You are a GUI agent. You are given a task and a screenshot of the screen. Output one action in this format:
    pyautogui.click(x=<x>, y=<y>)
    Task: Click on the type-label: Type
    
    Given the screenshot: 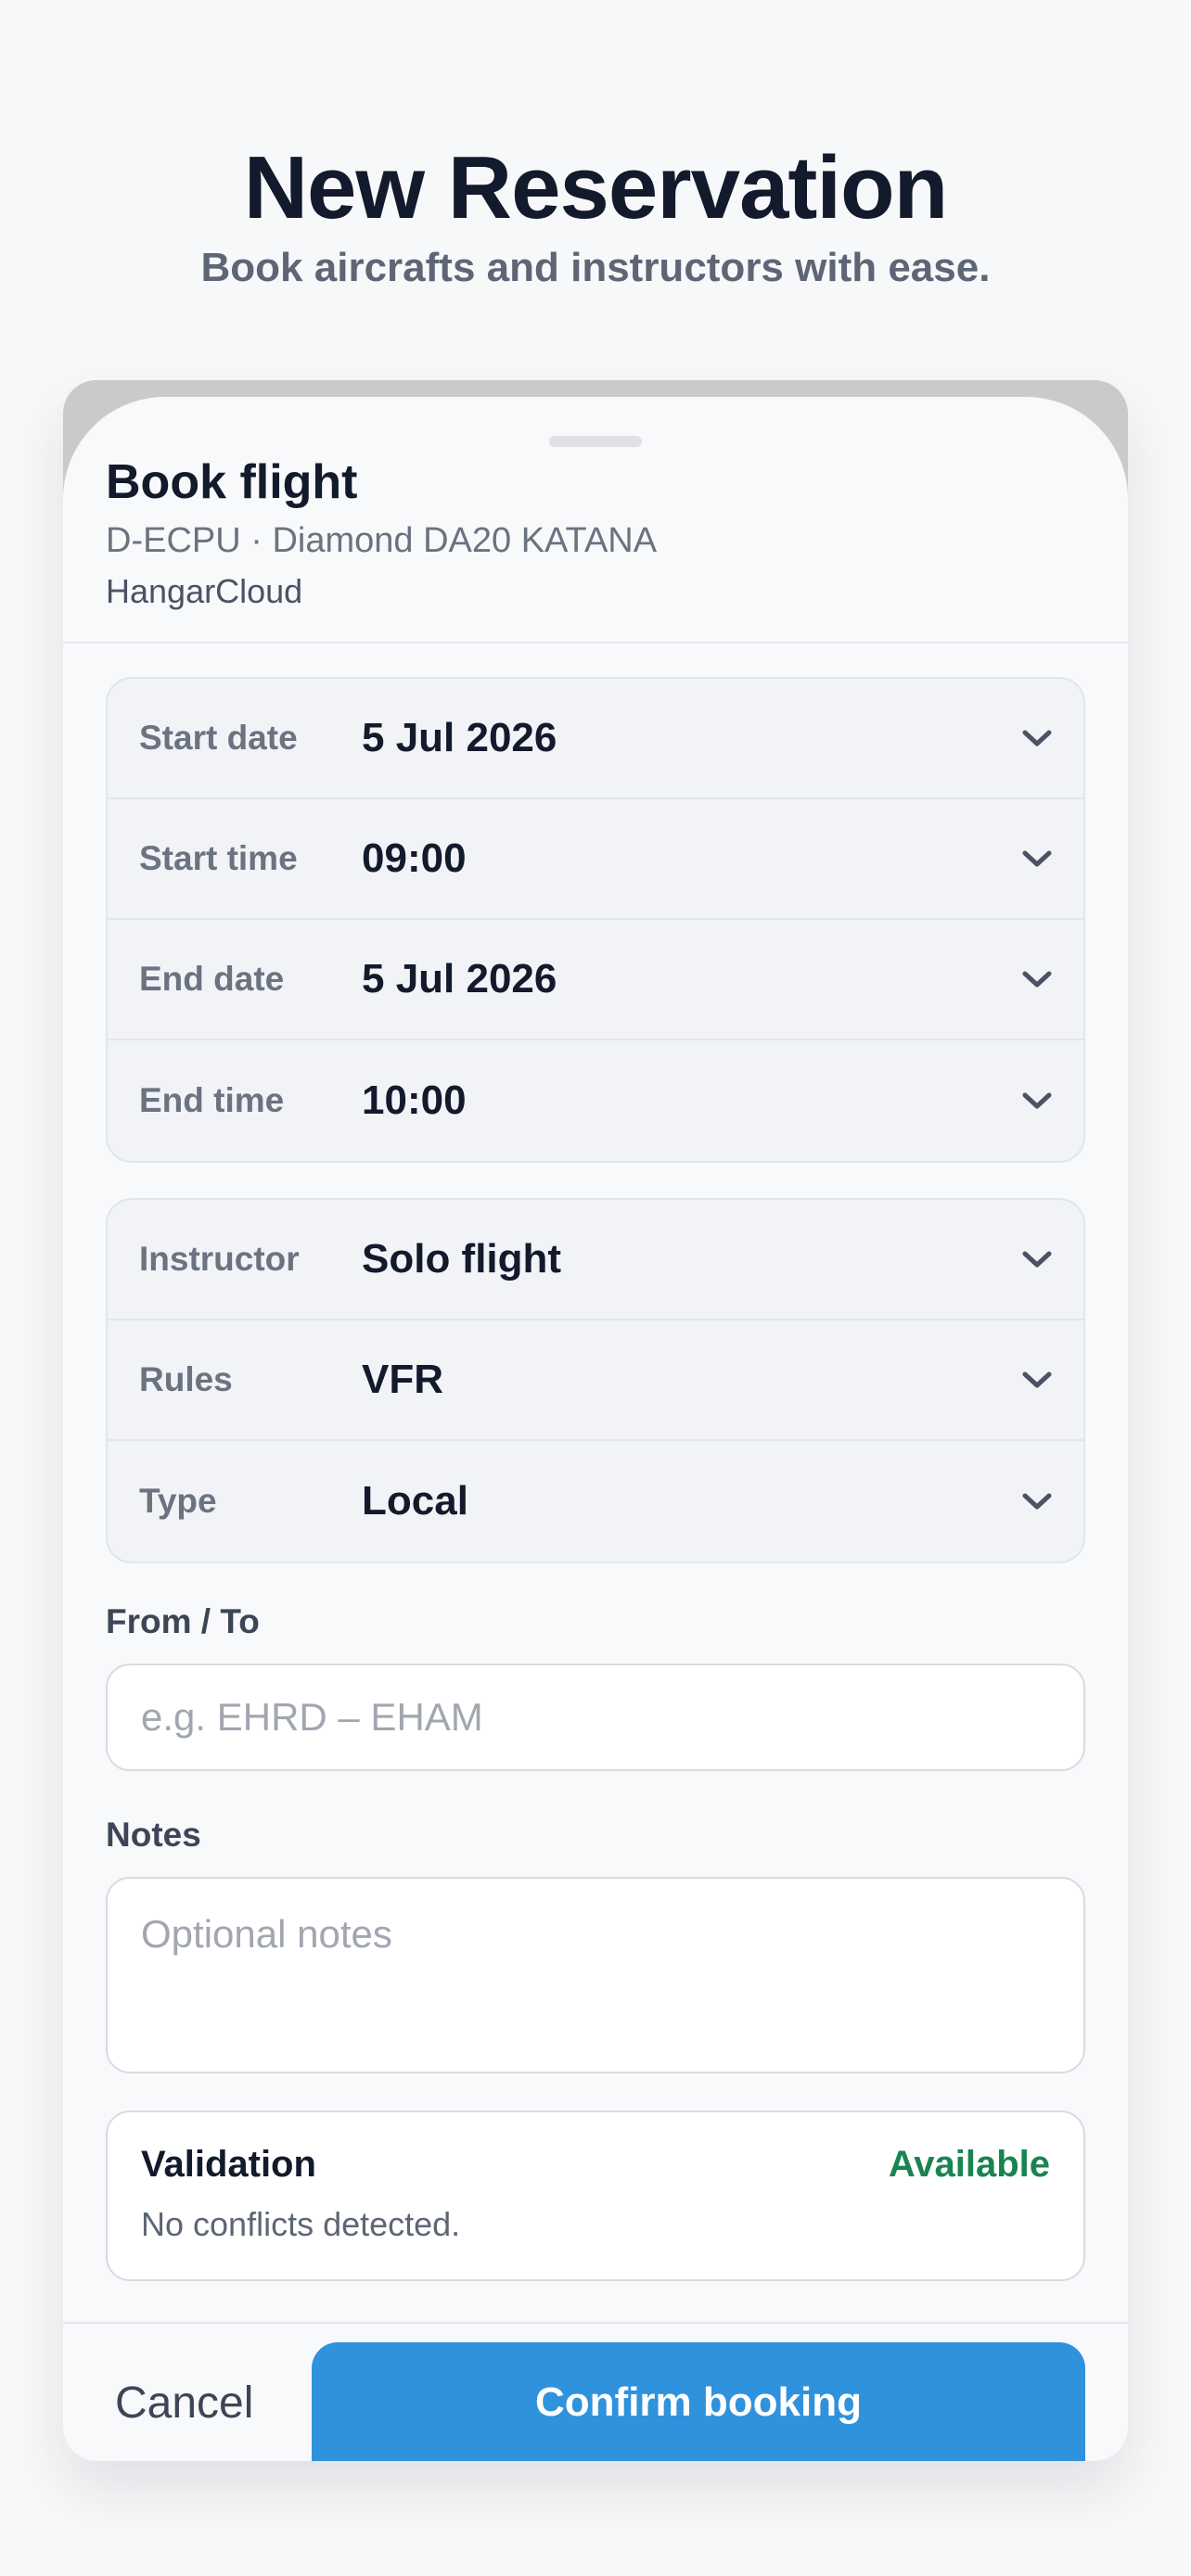 What is the action you would take?
    pyautogui.click(x=178, y=1501)
    